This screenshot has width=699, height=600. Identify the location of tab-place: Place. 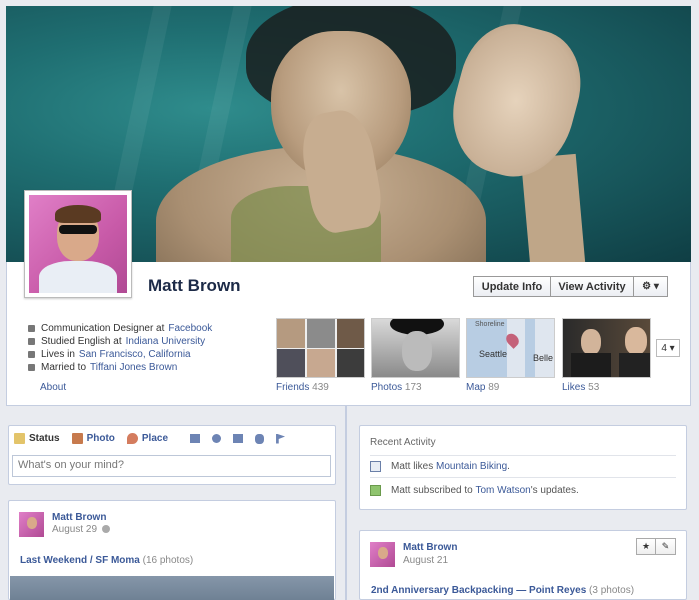
(147, 438).